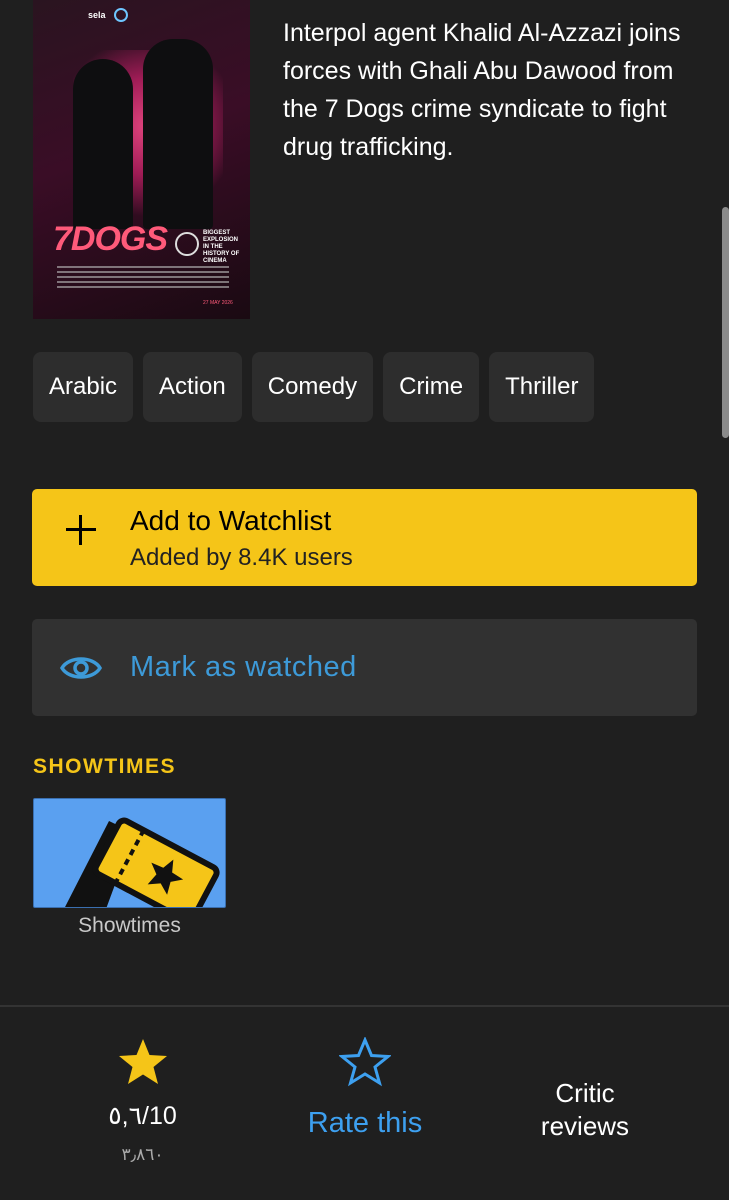 This screenshot has width=729, height=1200. I want to click on poster-seal-icon, so click(187, 244).